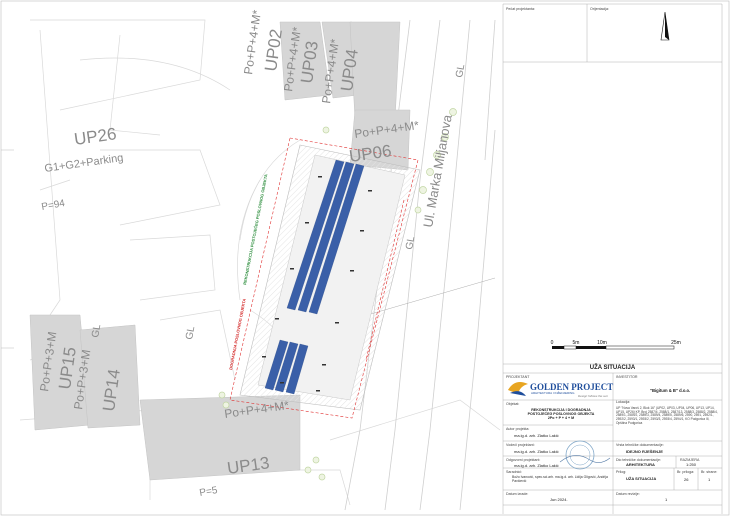  What do you see at coordinates (709, 479) in the screenshot?
I see `br-strane-value: 1` at bounding box center [709, 479].